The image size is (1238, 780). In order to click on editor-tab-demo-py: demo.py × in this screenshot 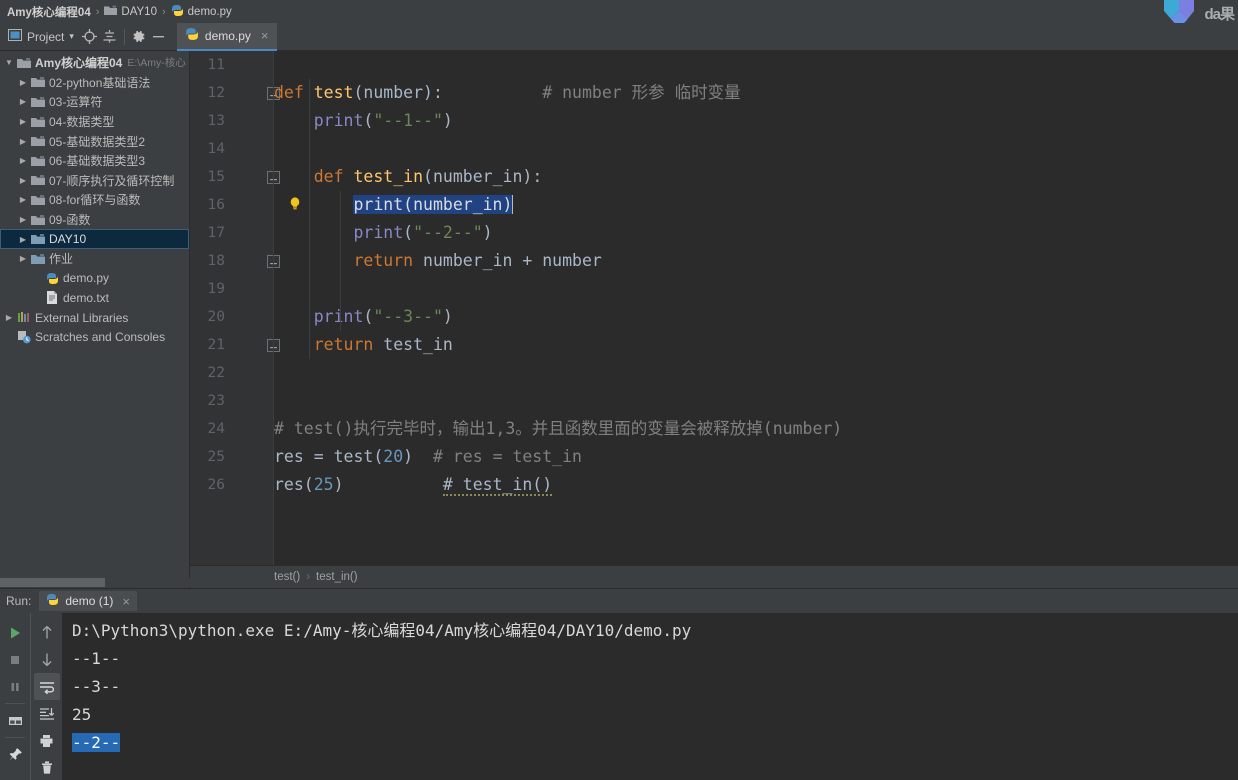, I will do `click(226, 36)`.